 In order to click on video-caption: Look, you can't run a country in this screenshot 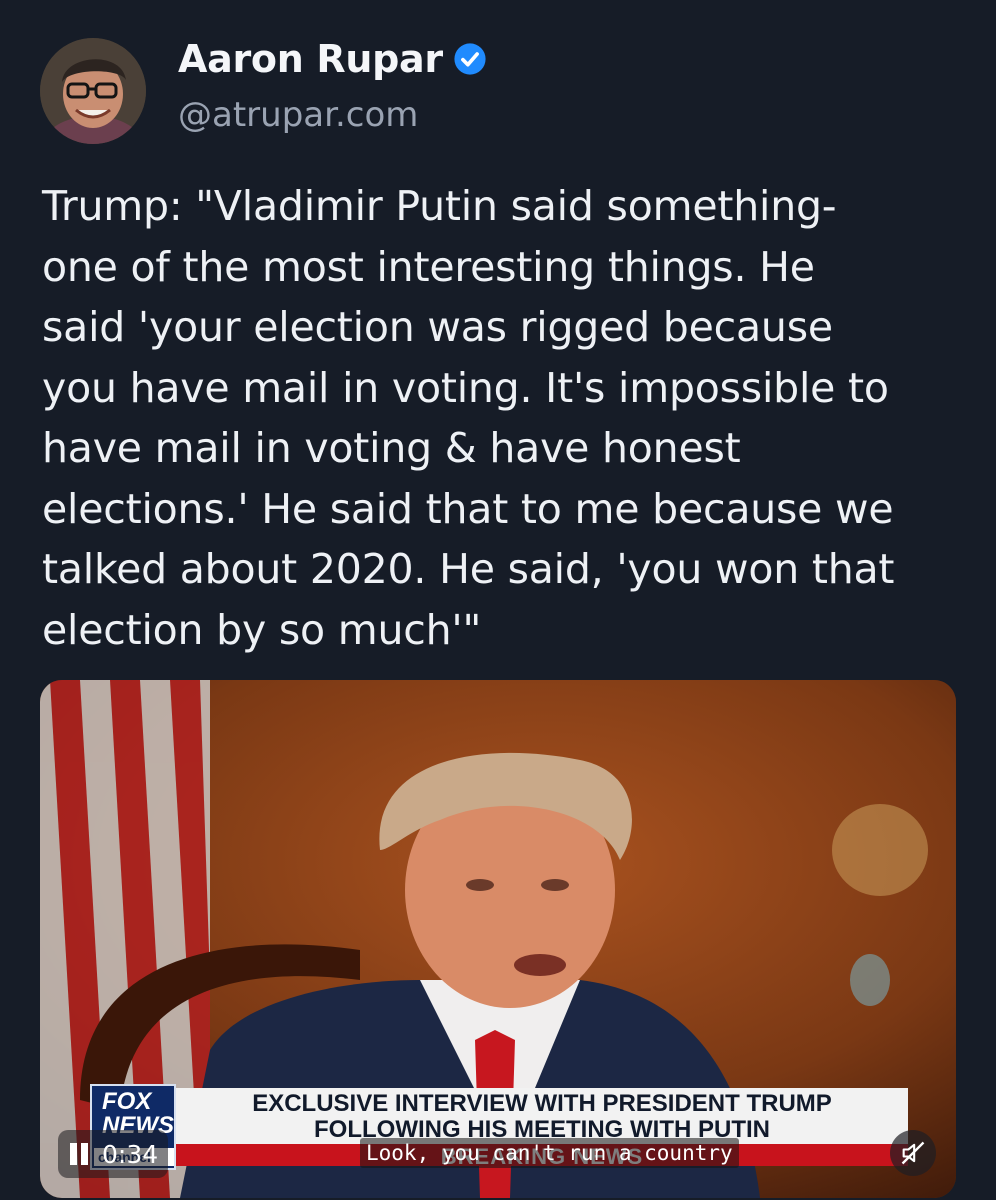, I will do `click(549, 1153)`.